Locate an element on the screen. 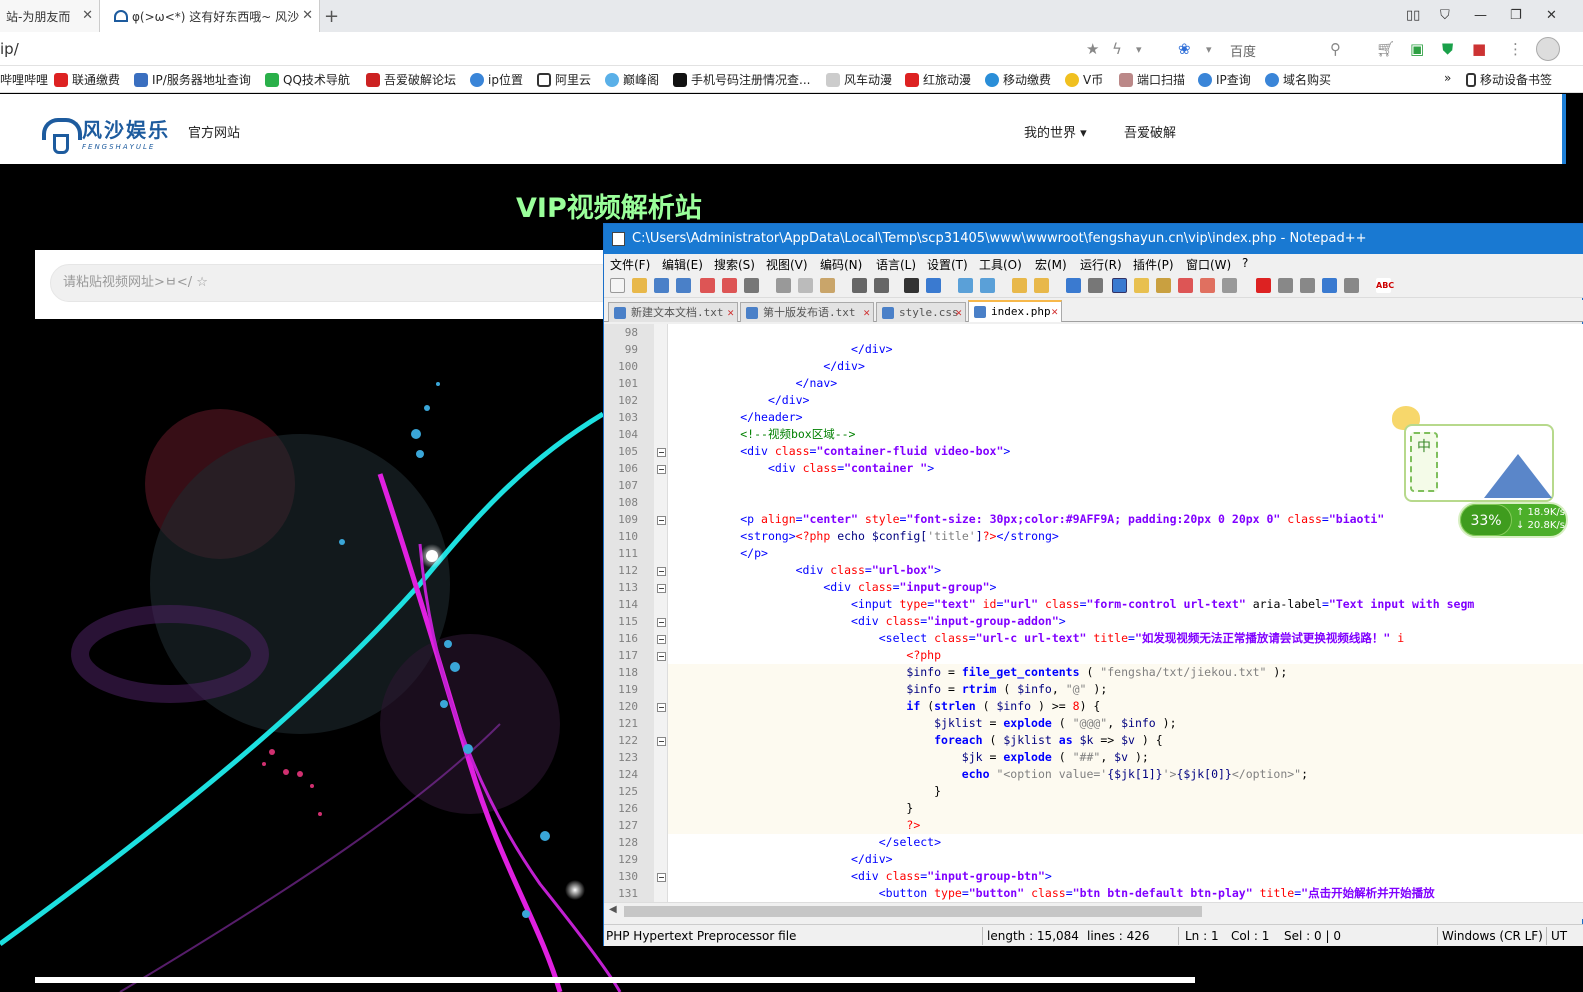 Image resolution: width=1583 pixels, height=992 pixels. record-macro-icon is located at coordinates (1263, 285).